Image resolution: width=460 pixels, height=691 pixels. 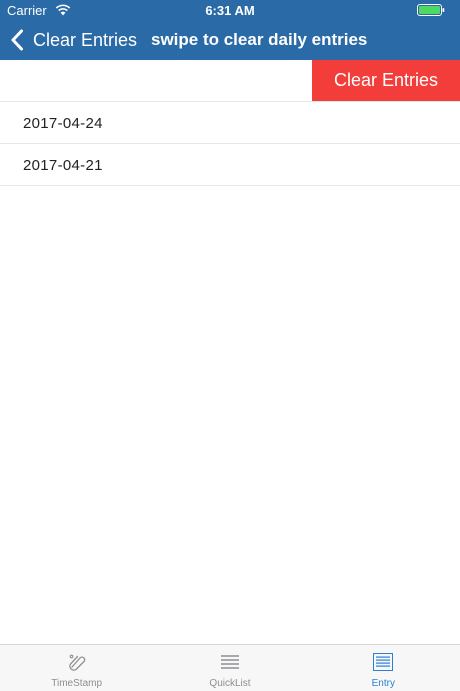 I want to click on tab-label: TimeStamp, so click(x=77, y=683).